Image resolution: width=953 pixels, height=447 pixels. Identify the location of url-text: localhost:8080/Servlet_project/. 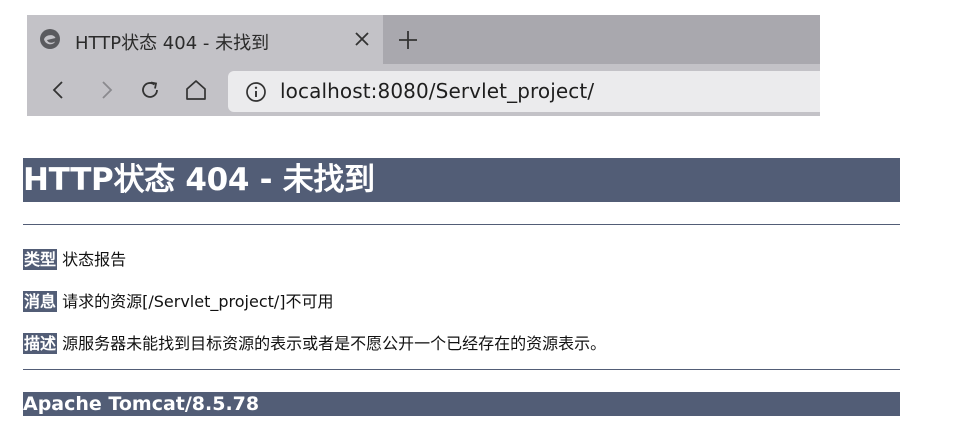
(437, 91).